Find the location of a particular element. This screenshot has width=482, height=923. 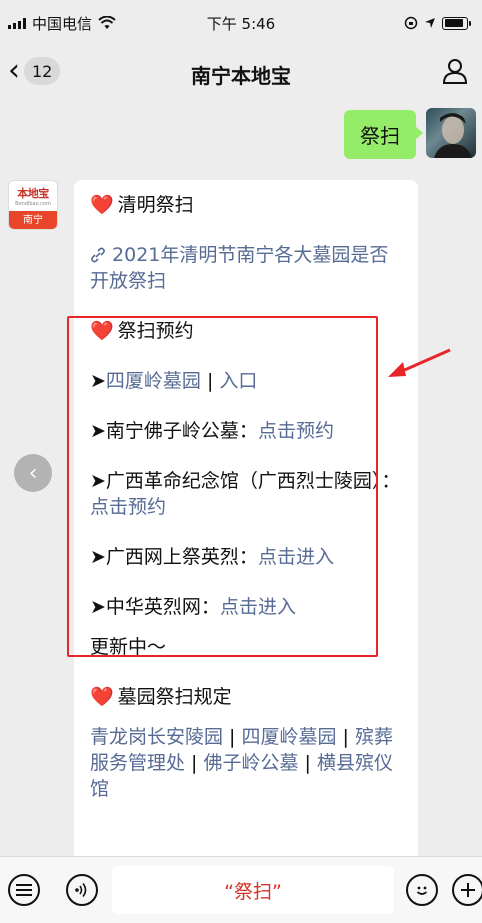

annotation-arrow-icon is located at coordinates (419, 362).